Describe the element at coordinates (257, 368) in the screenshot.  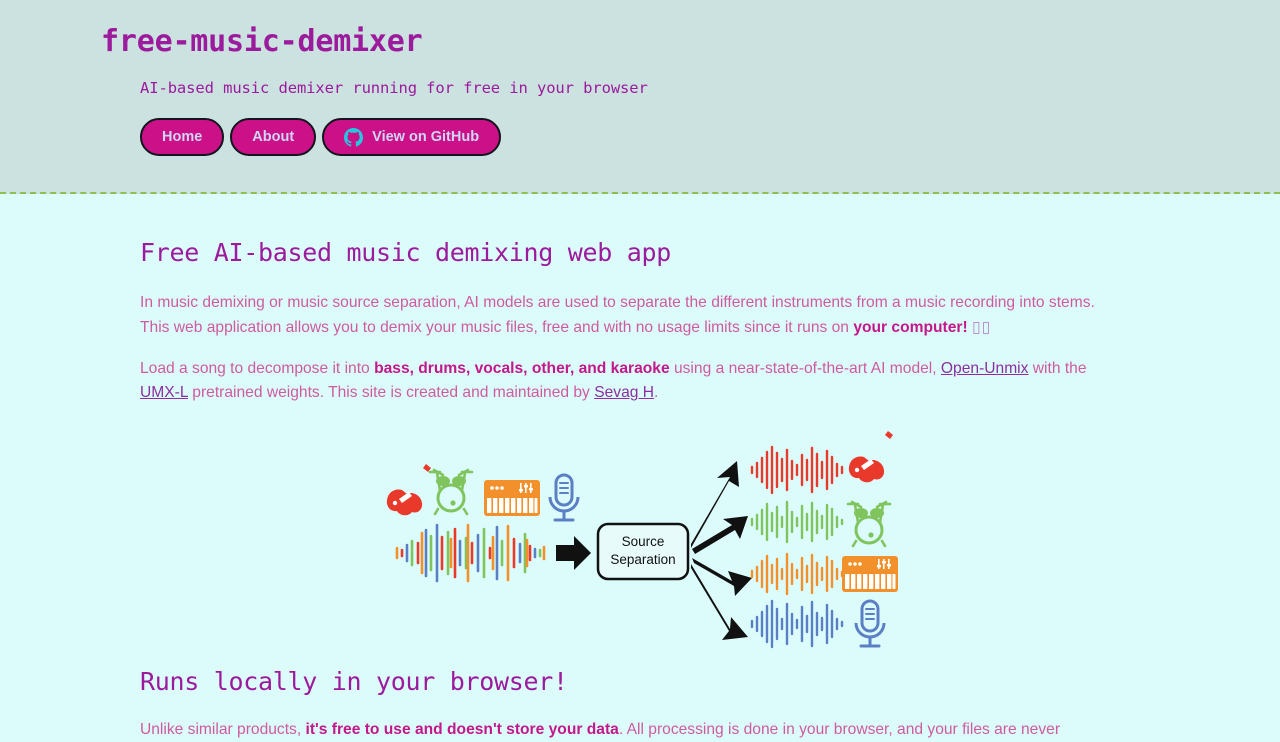
I see `load-text-part-1: Load a song to decompose it into` at that location.